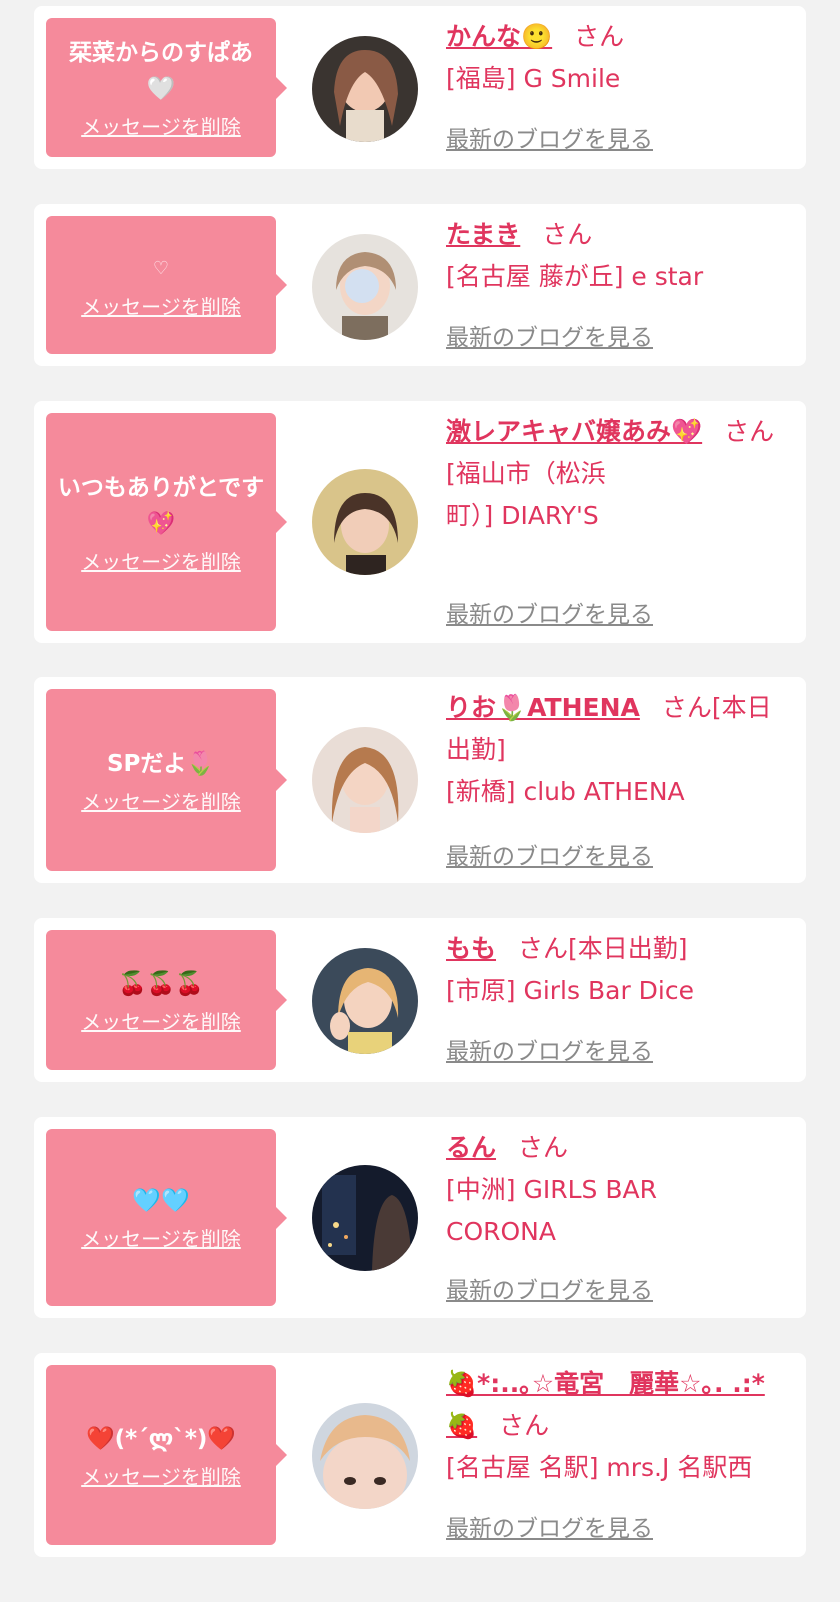 Image resolution: width=840 pixels, height=1602 pixels. I want to click on member-info: たまき さん [名古屋 藤が丘] e star, so click(617, 256).